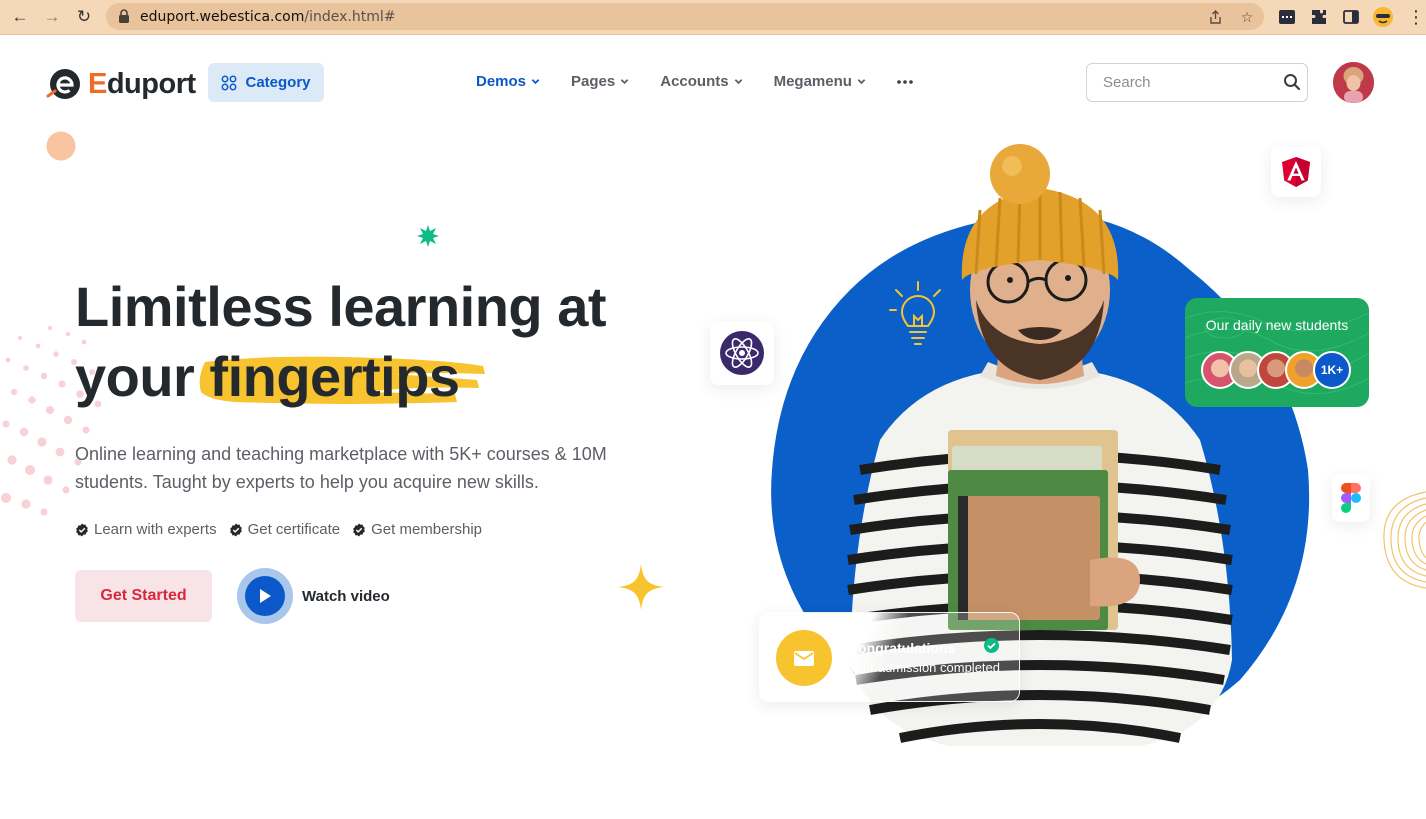 This screenshot has width=1426, height=819. Describe the element at coordinates (1215, 17) in the screenshot. I see `share-icon` at that location.